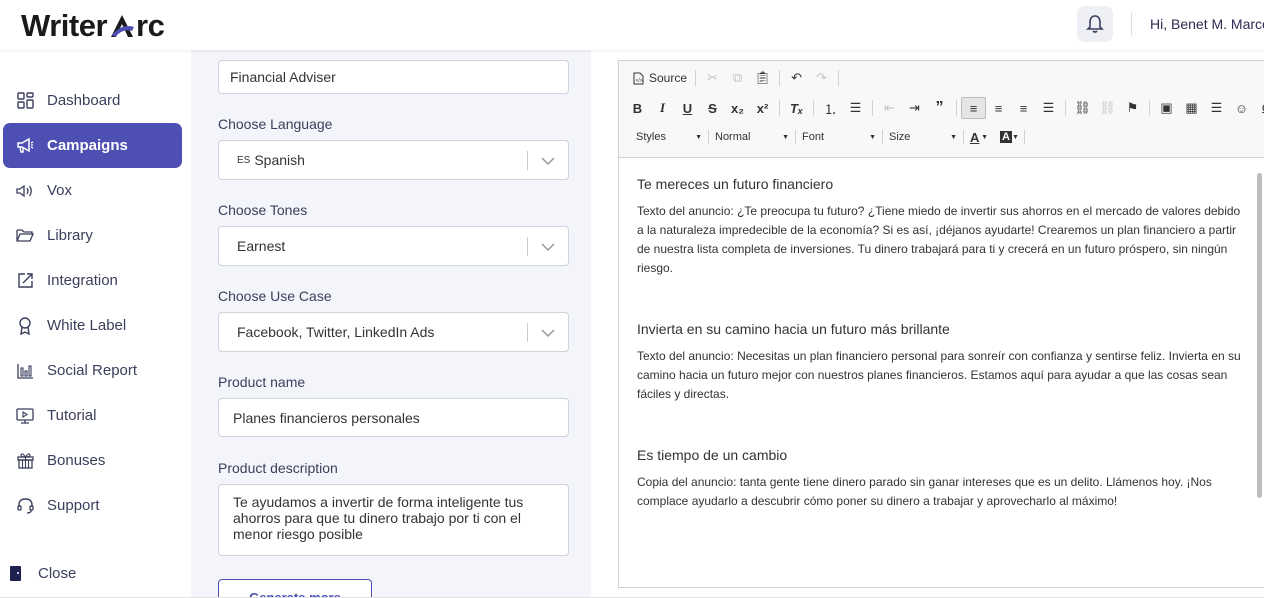  I want to click on underline-icon: U, so click(687, 108).